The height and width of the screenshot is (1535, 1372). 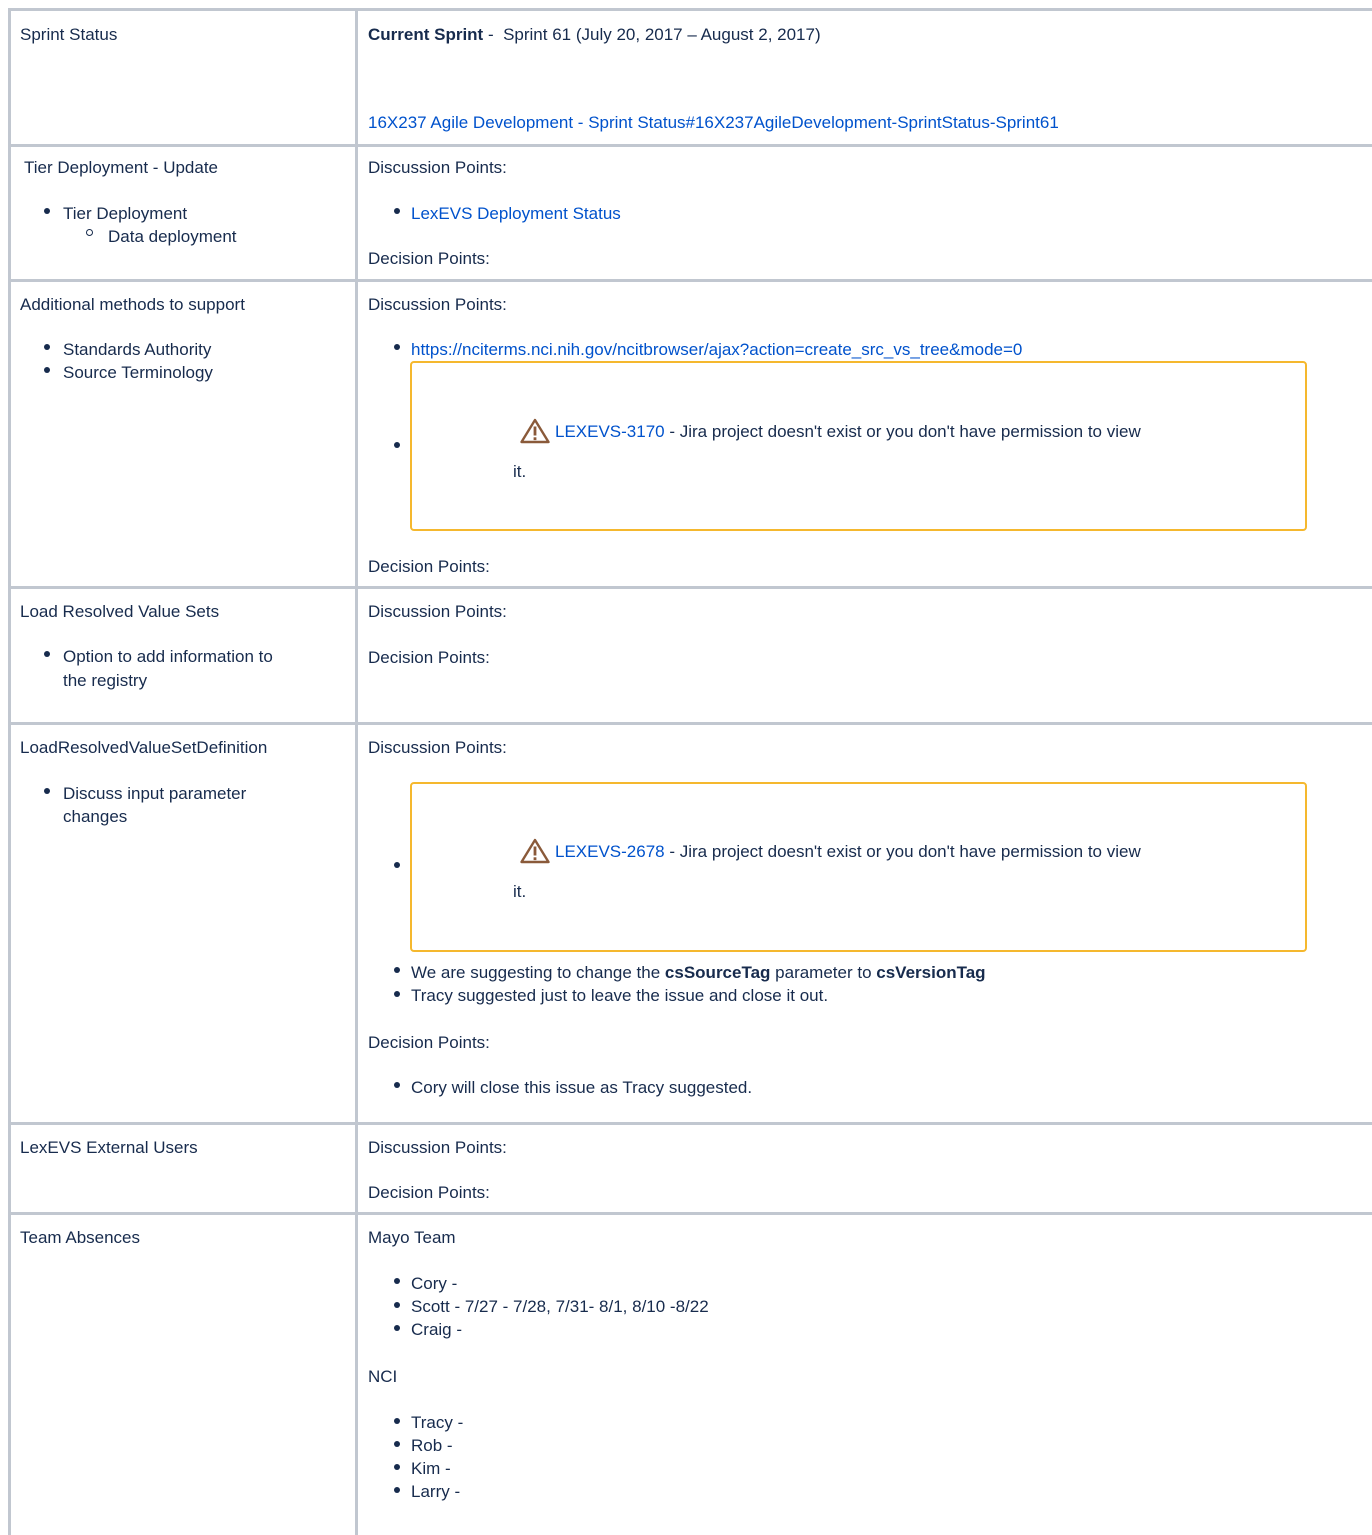 What do you see at coordinates (610, 851) in the screenshot?
I see `jira-issue-link: LEXEVS-2678` at bounding box center [610, 851].